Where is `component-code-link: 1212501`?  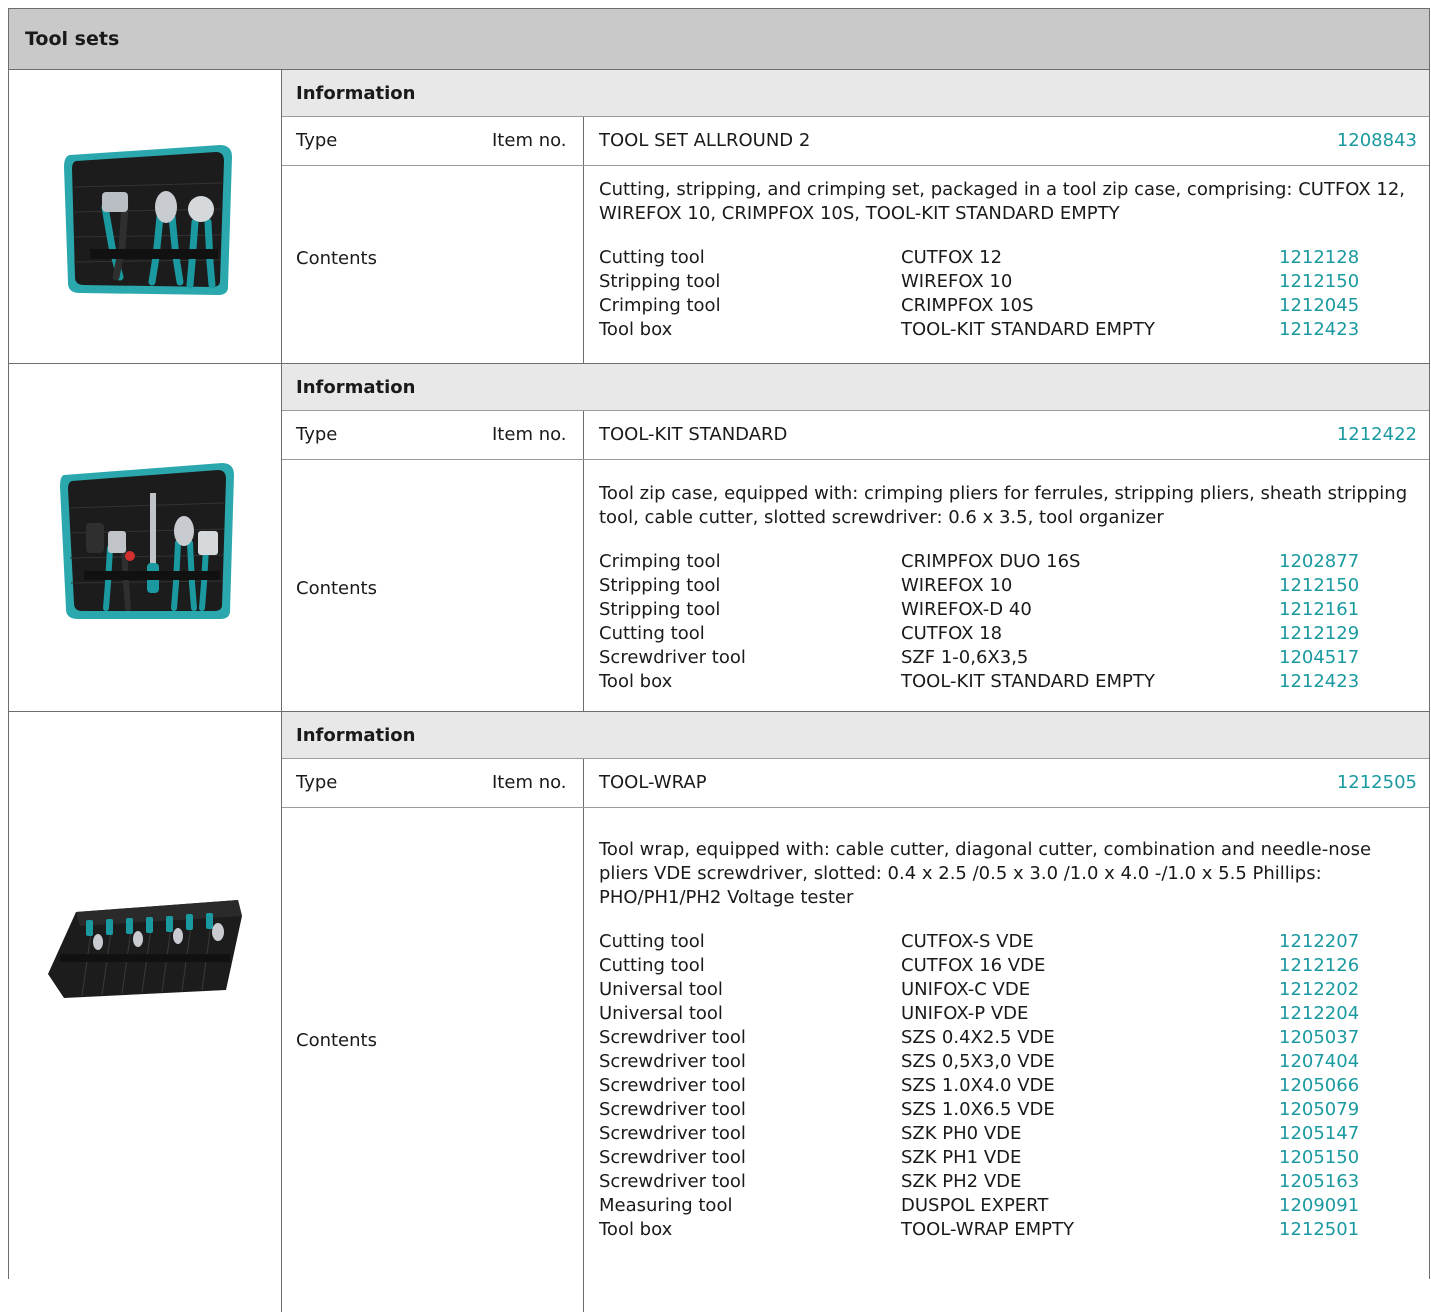
component-code-link: 1212501 is located at coordinates (1319, 1230).